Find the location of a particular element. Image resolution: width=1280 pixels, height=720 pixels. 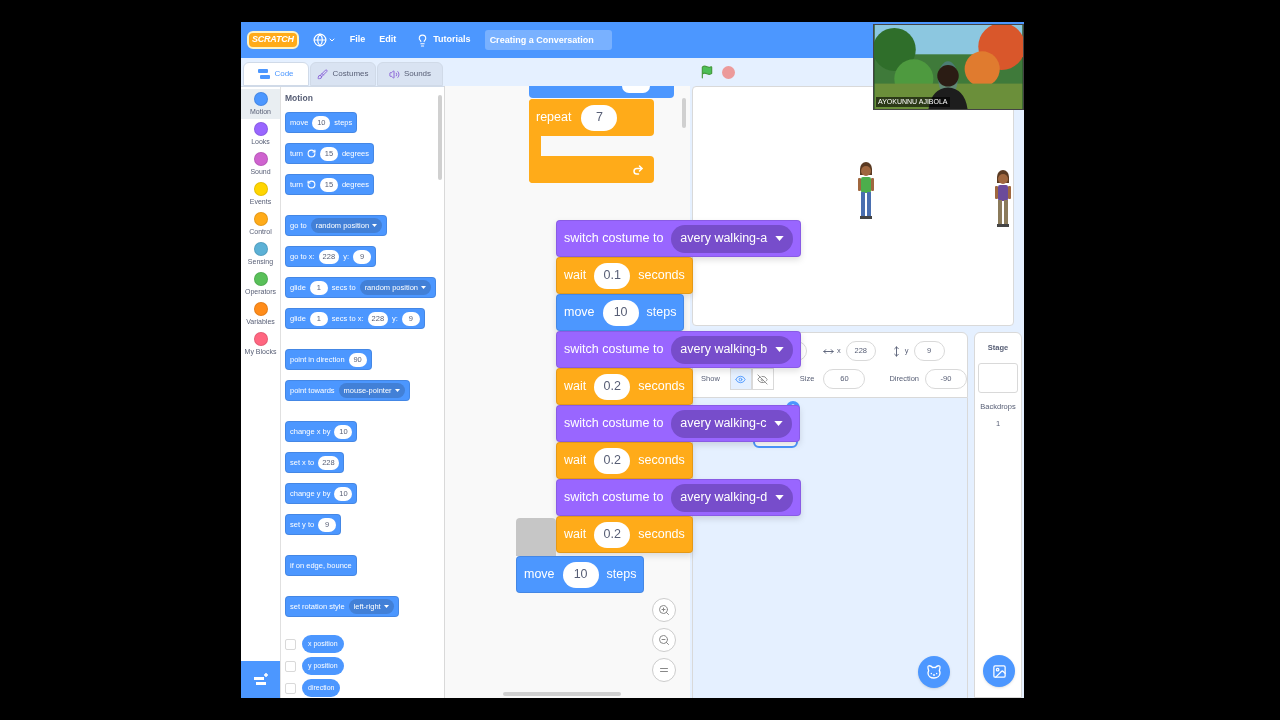

code-block: switch costume to avery walking-d is located at coordinates (679, 497).